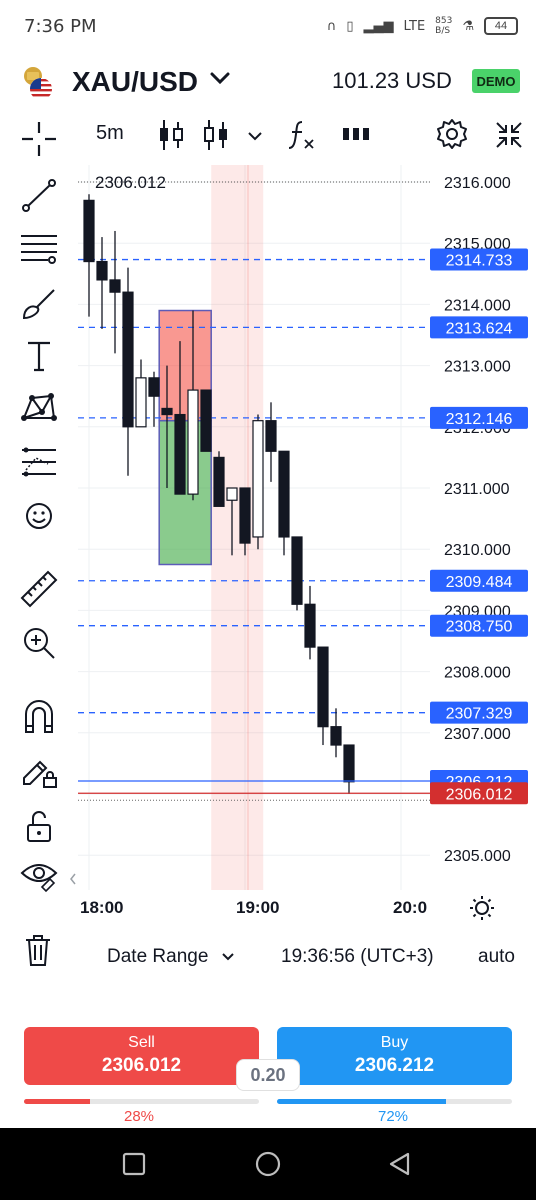  What do you see at coordinates (357, 957) in the screenshot?
I see `chart-clock: 19:36:56 (UTC+3)` at bounding box center [357, 957].